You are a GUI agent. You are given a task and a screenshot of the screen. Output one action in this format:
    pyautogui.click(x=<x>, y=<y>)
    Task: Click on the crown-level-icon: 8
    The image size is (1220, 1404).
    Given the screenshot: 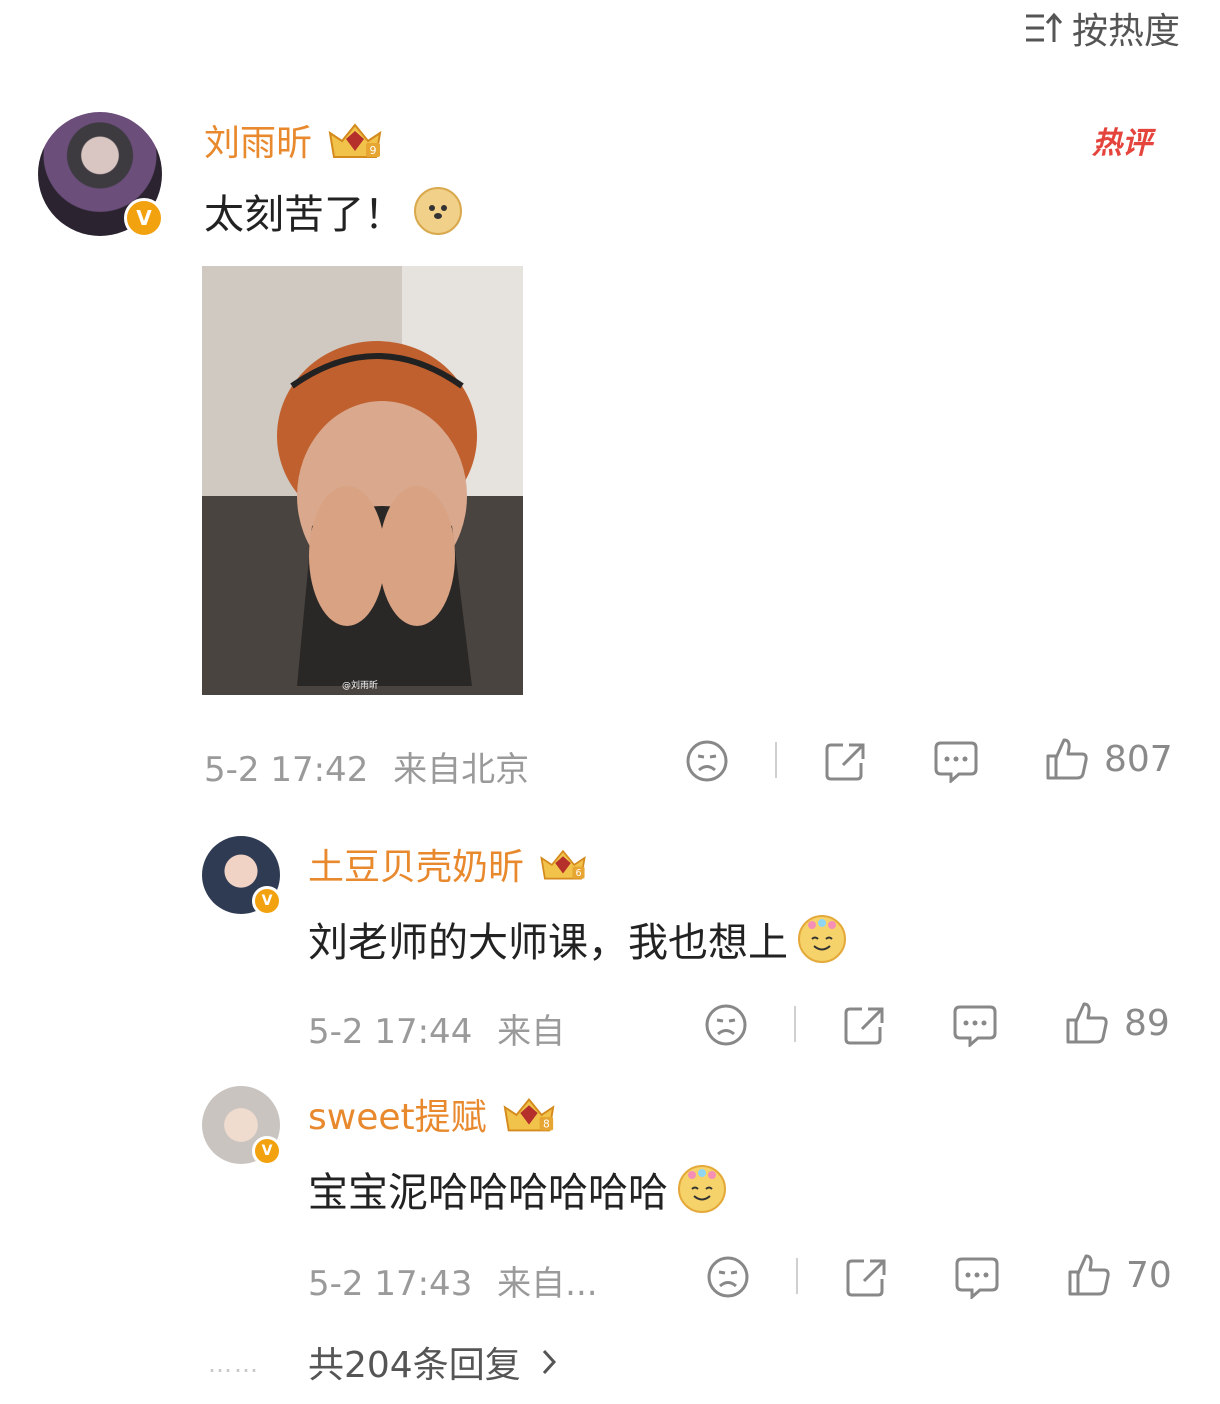 What is the action you would take?
    pyautogui.click(x=529, y=1114)
    